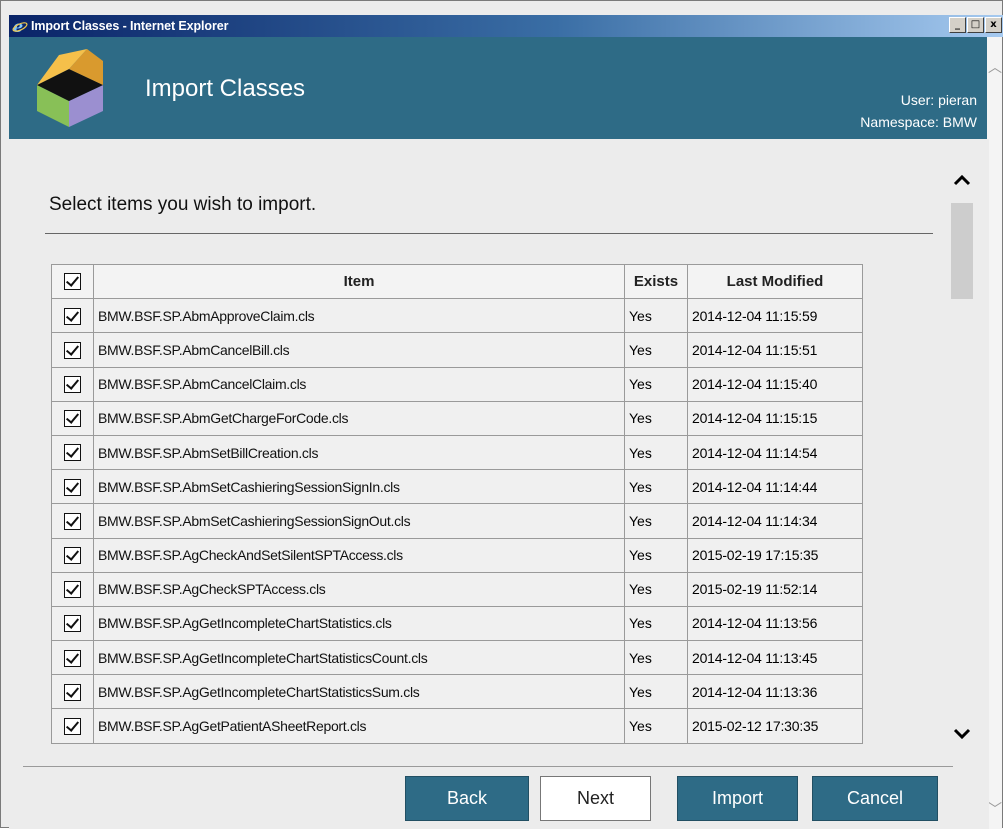  Describe the element at coordinates (775, 692) in the screenshot. I see `last-modified-value: 2014-12-04 11:13:36` at that location.